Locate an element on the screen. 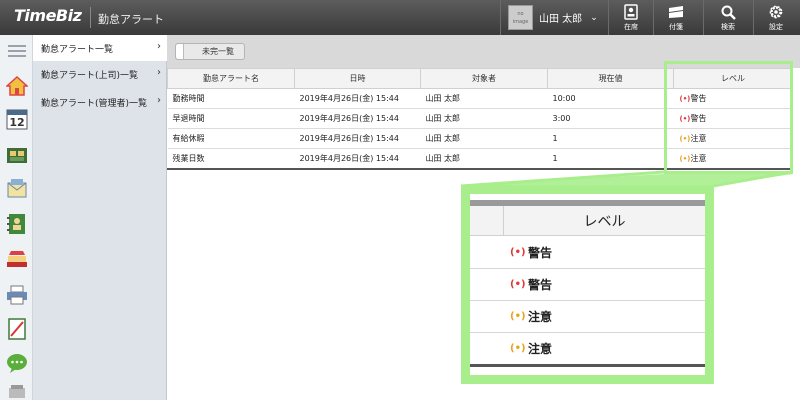 This screenshot has width=800, height=400. zoom-content: レベル (•) 警告 (•) 警告 (•) 注意 (•) 注意 is located at coordinates (587, 284).